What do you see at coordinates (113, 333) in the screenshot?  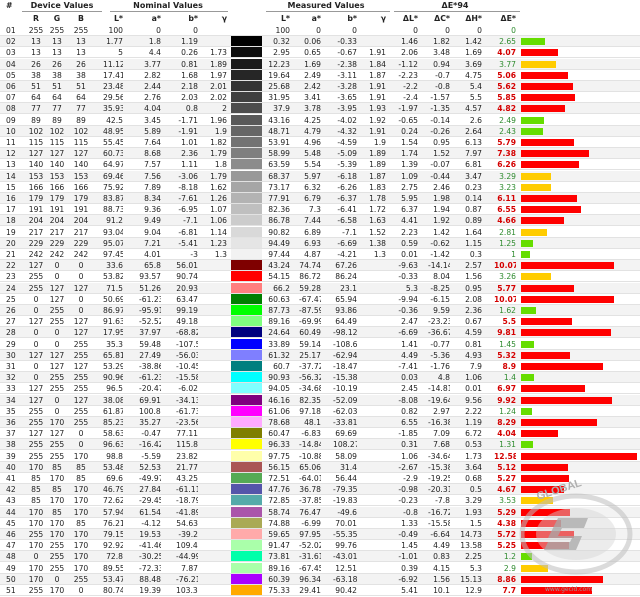 I see `cell-nominal-l: 17.95` at bounding box center [113, 333].